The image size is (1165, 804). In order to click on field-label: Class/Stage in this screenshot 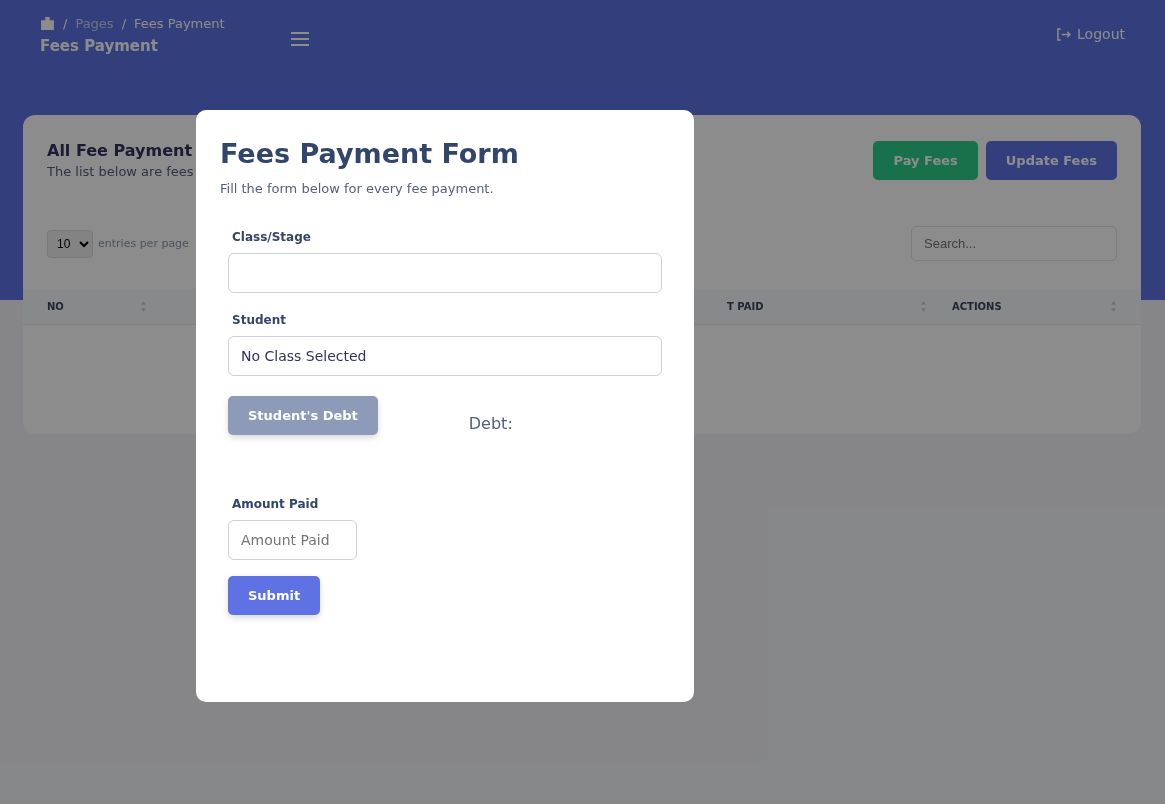, I will do `click(272, 237)`.